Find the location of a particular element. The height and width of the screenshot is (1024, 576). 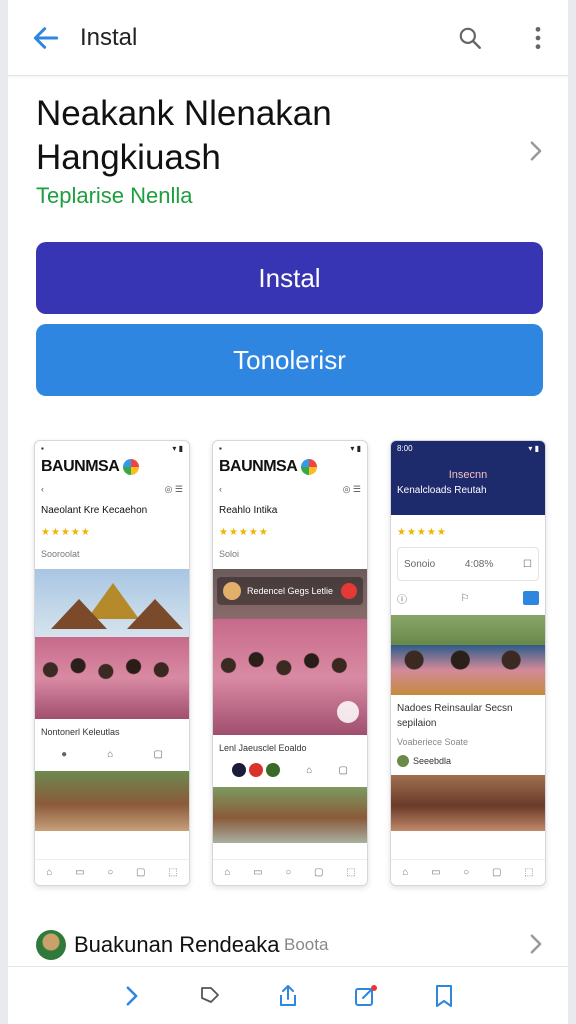

bottom-navigation is located at coordinates (288, 995).